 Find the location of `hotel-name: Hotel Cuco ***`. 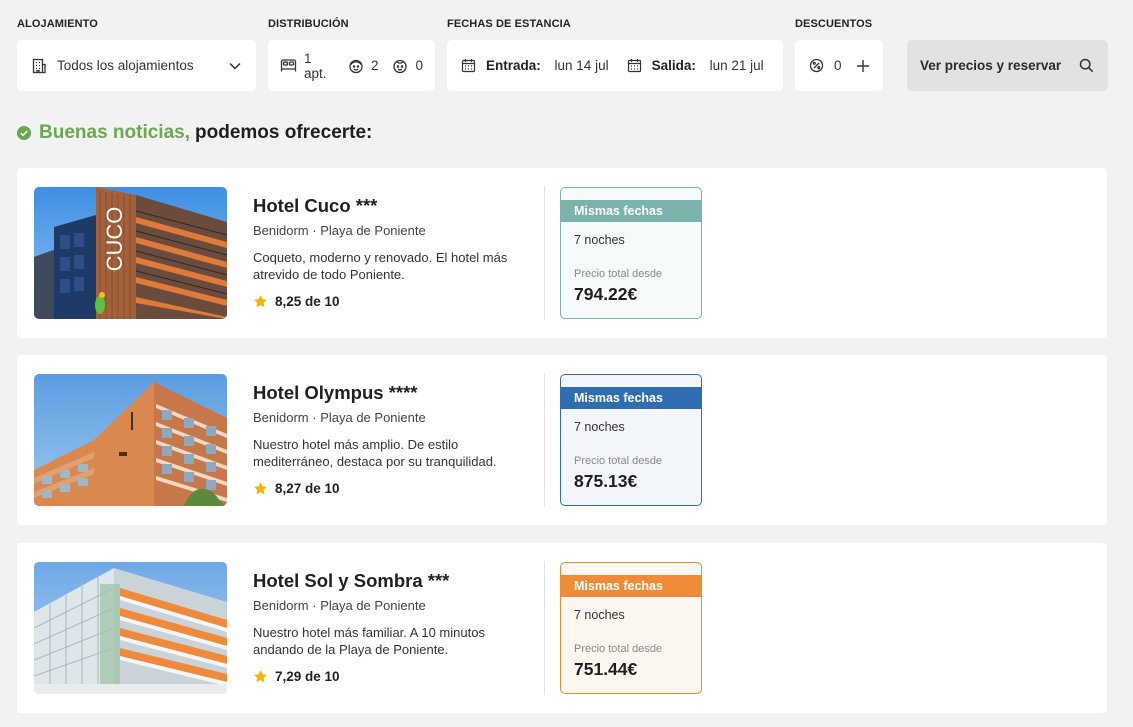

hotel-name: Hotel Cuco *** is located at coordinates (393, 206).